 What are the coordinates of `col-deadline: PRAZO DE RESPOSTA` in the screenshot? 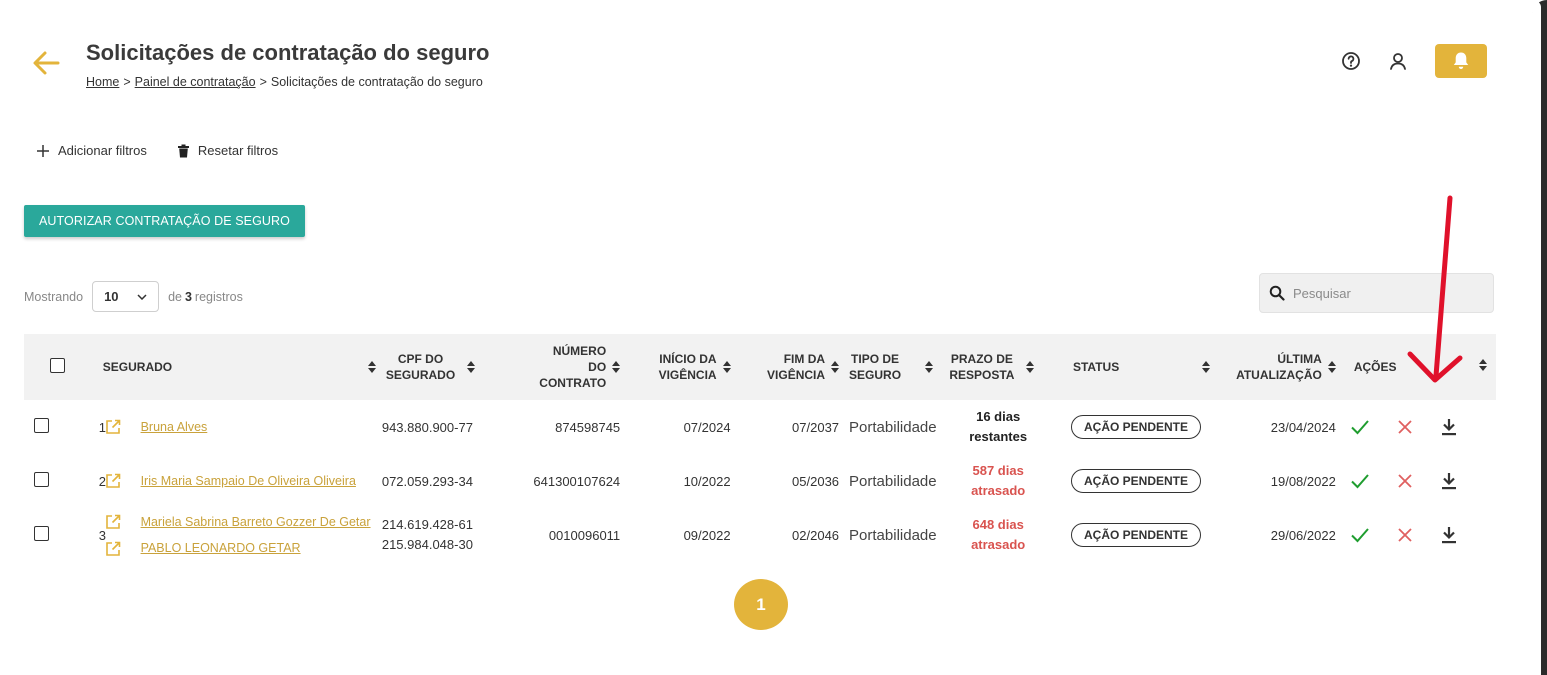 It's located at (998, 367).